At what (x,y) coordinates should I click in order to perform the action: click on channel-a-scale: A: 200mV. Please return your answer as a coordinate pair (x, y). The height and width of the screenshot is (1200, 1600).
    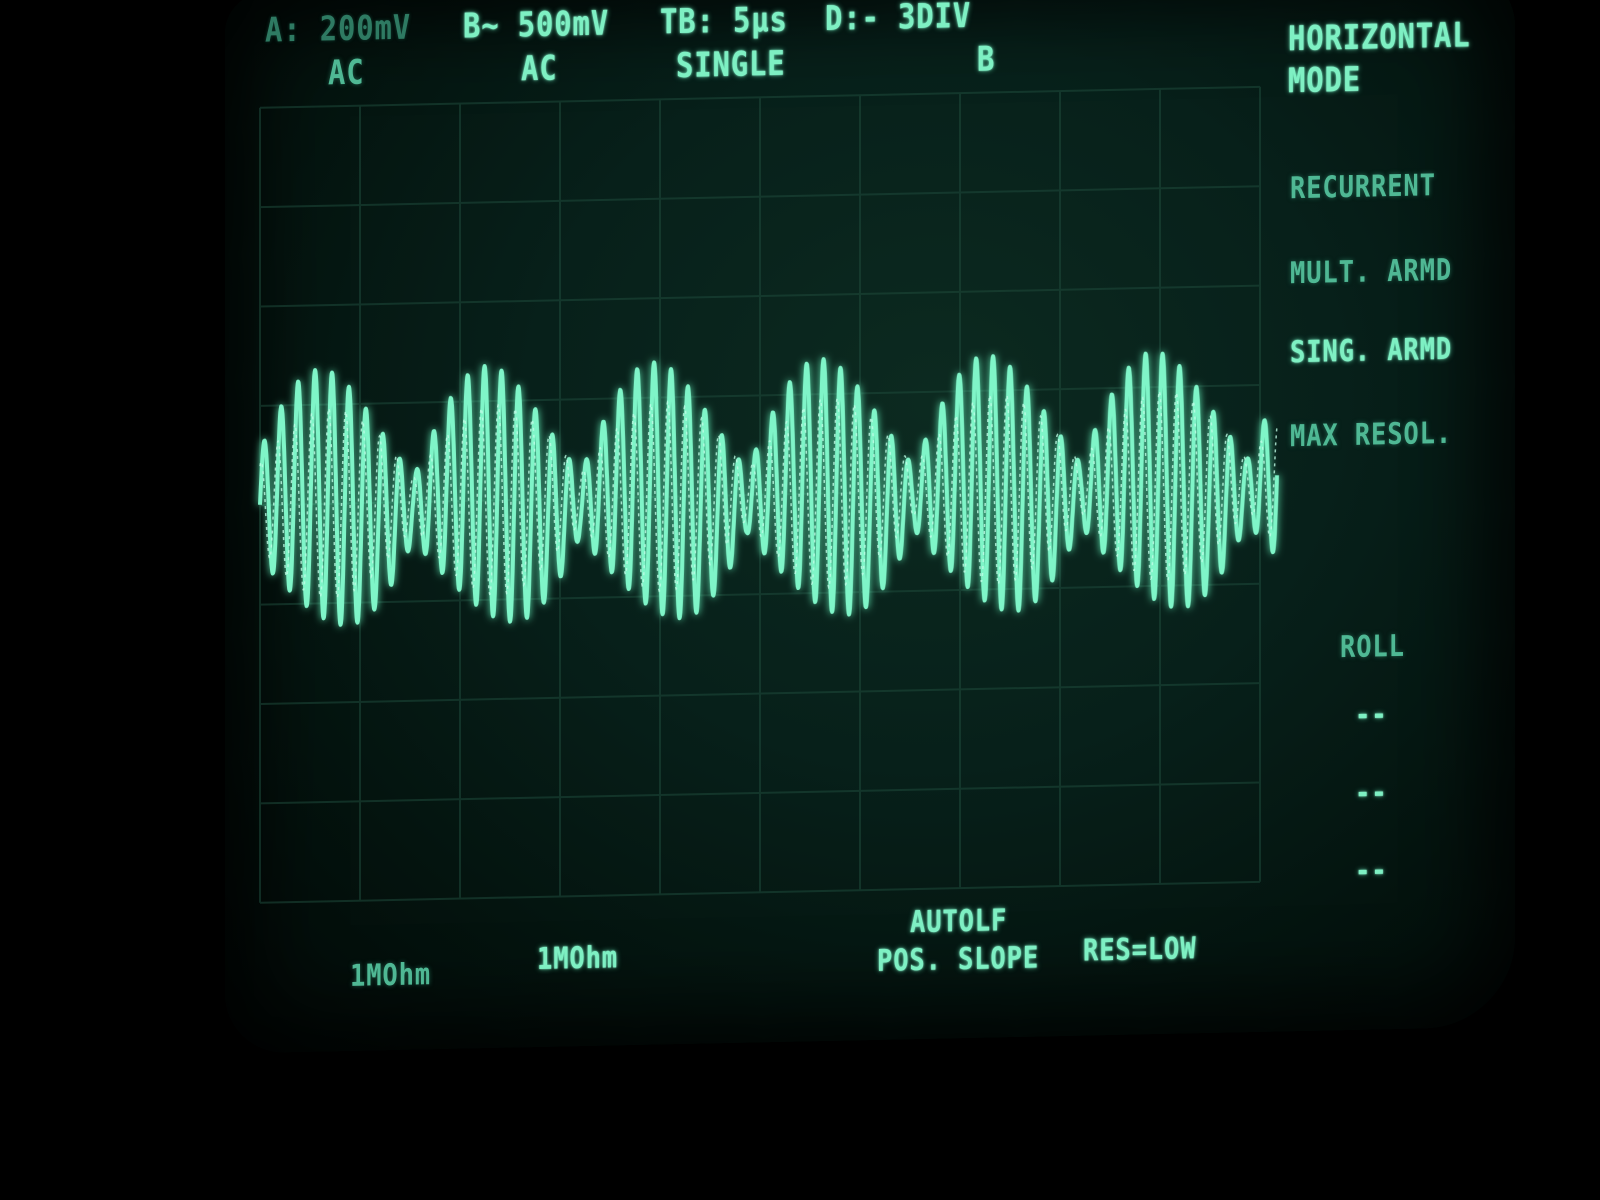
    Looking at the image, I should click on (338, 29).